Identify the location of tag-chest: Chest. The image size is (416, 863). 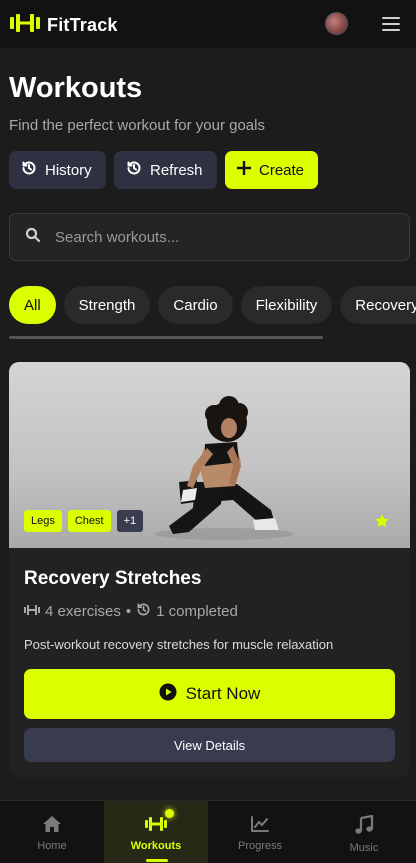
(89, 521).